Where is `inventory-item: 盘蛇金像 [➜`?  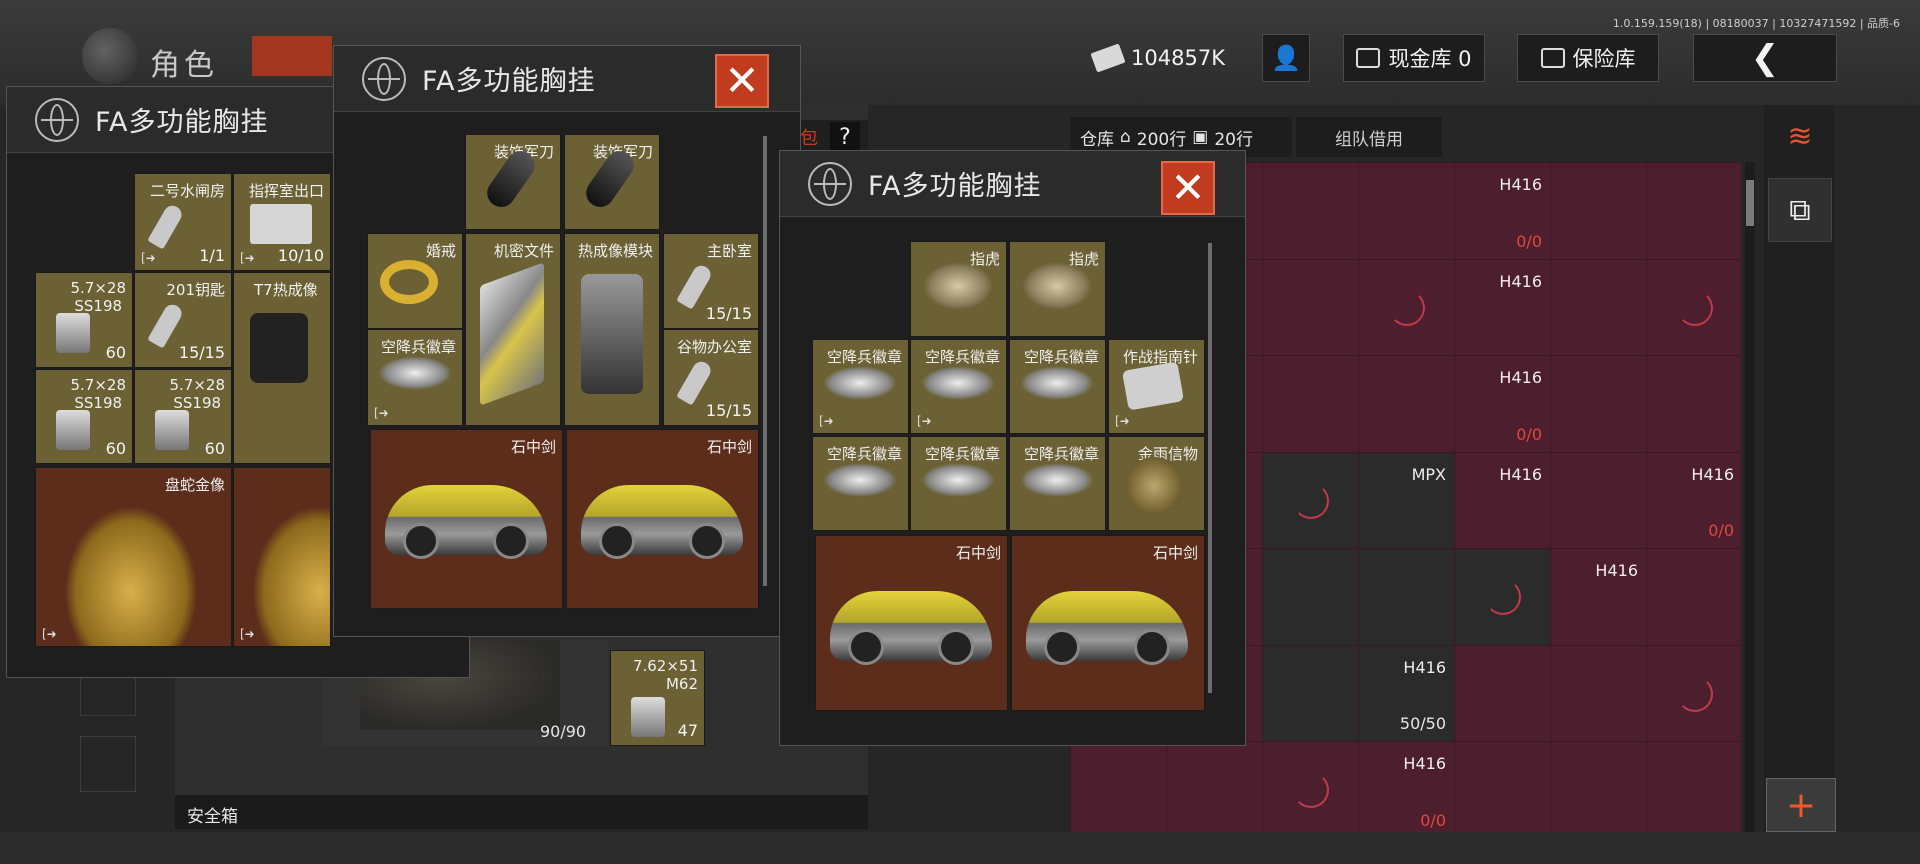 inventory-item: 盘蛇金像 [➜ is located at coordinates (133, 557).